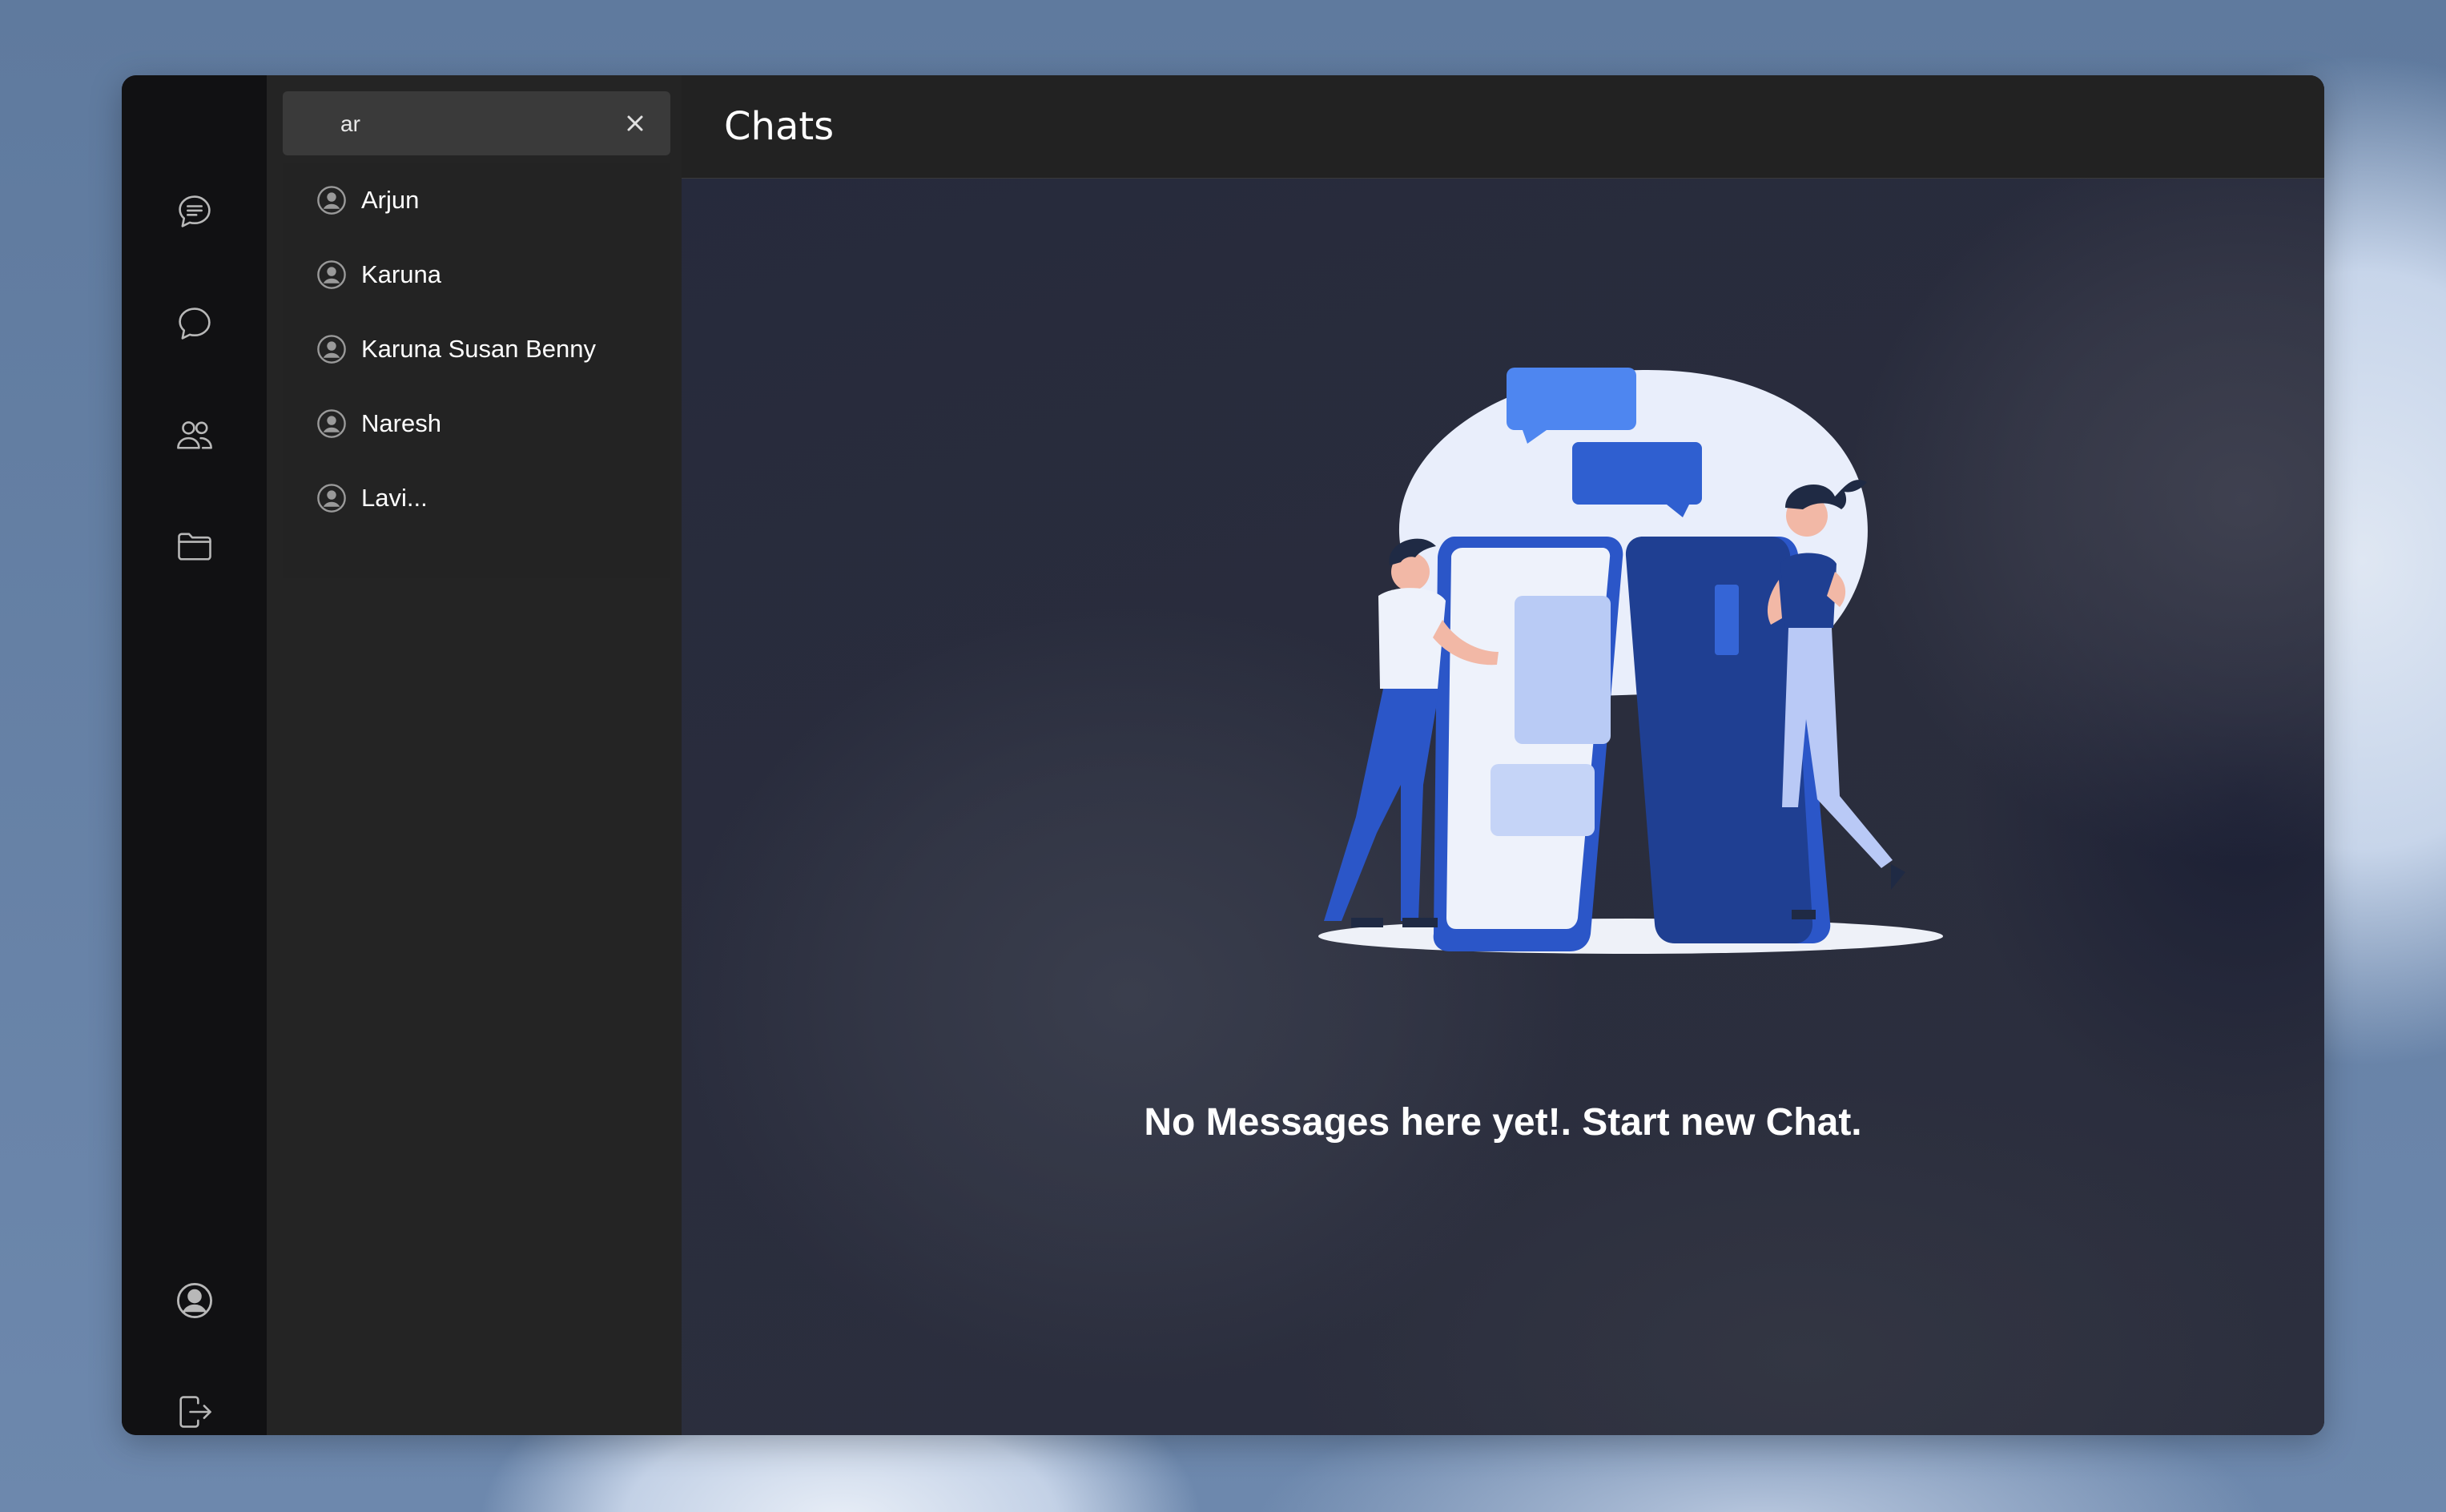 The width and height of the screenshot is (2446, 1512). What do you see at coordinates (467, 275) in the screenshot?
I see `search-result-item: Karuna` at bounding box center [467, 275].